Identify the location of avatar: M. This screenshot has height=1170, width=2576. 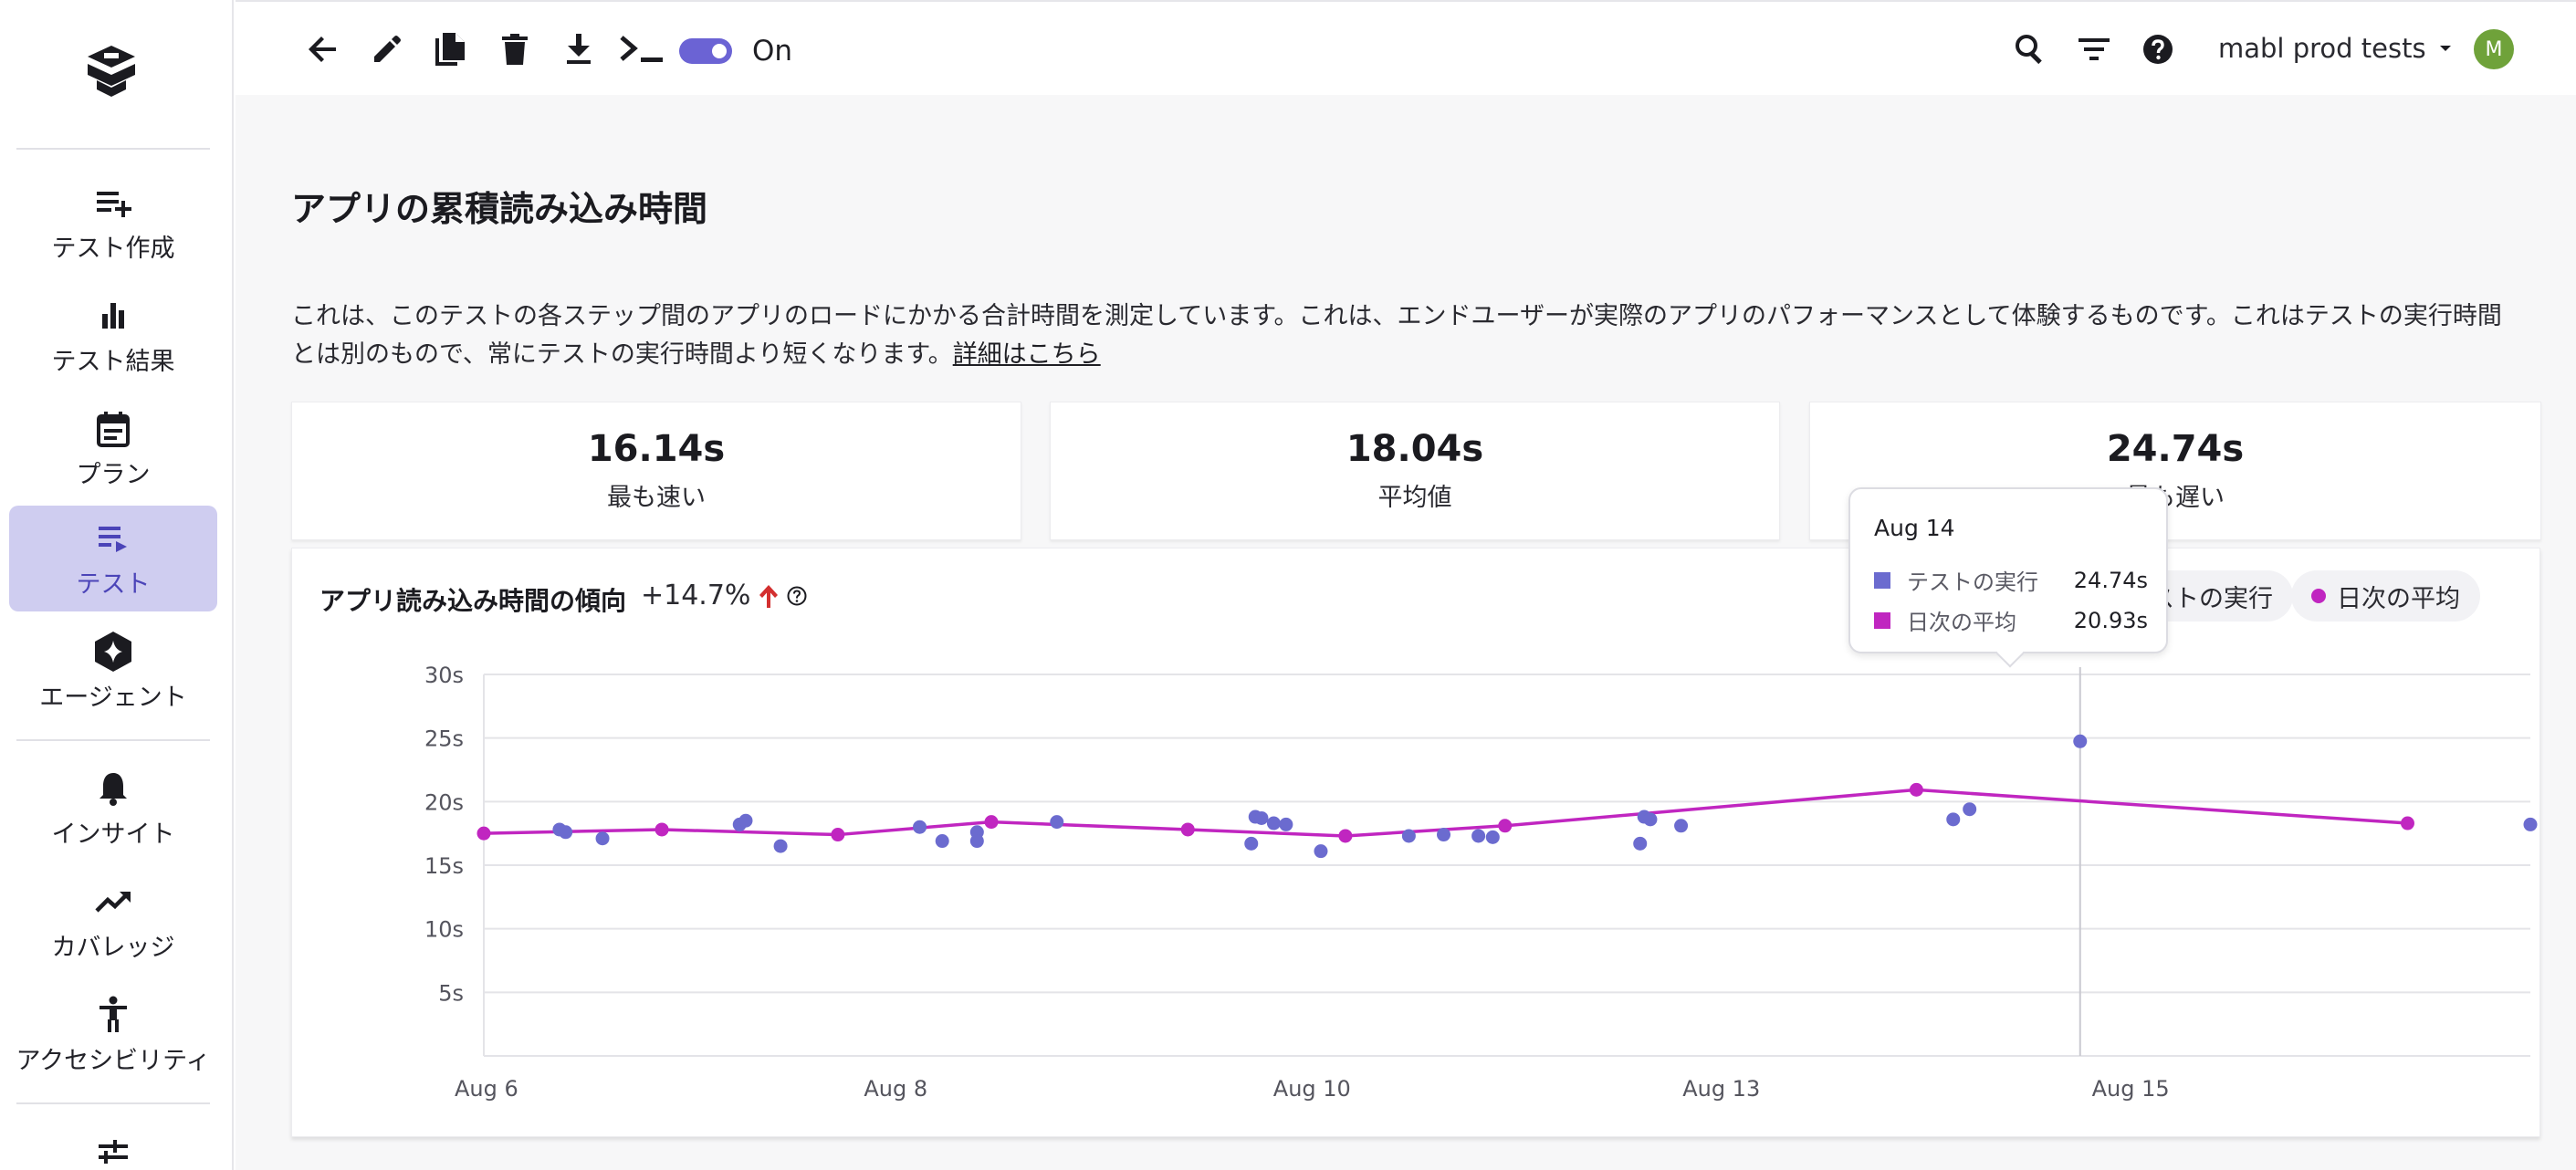
(2494, 49).